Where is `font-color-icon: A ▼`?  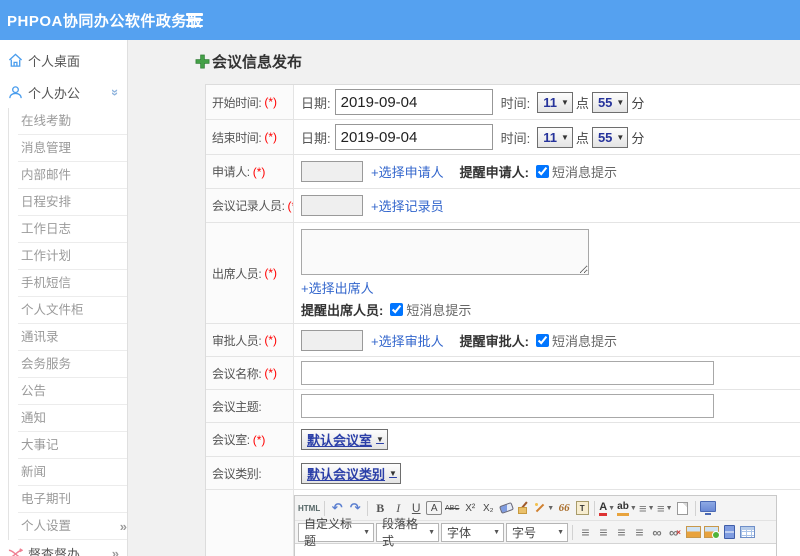 font-color-icon: A ▼ is located at coordinates (607, 508).